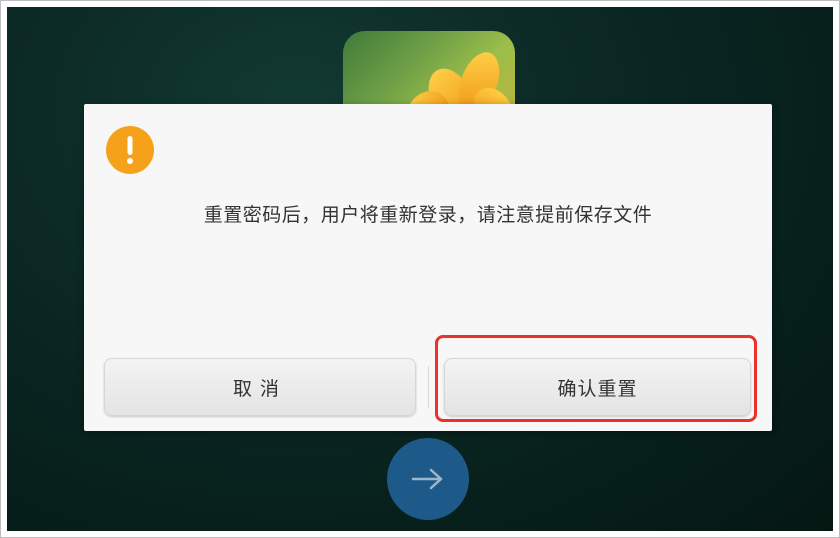 Image resolution: width=840 pixels, height=538 pixels. I want to click on button-divider, so click(428, 387).